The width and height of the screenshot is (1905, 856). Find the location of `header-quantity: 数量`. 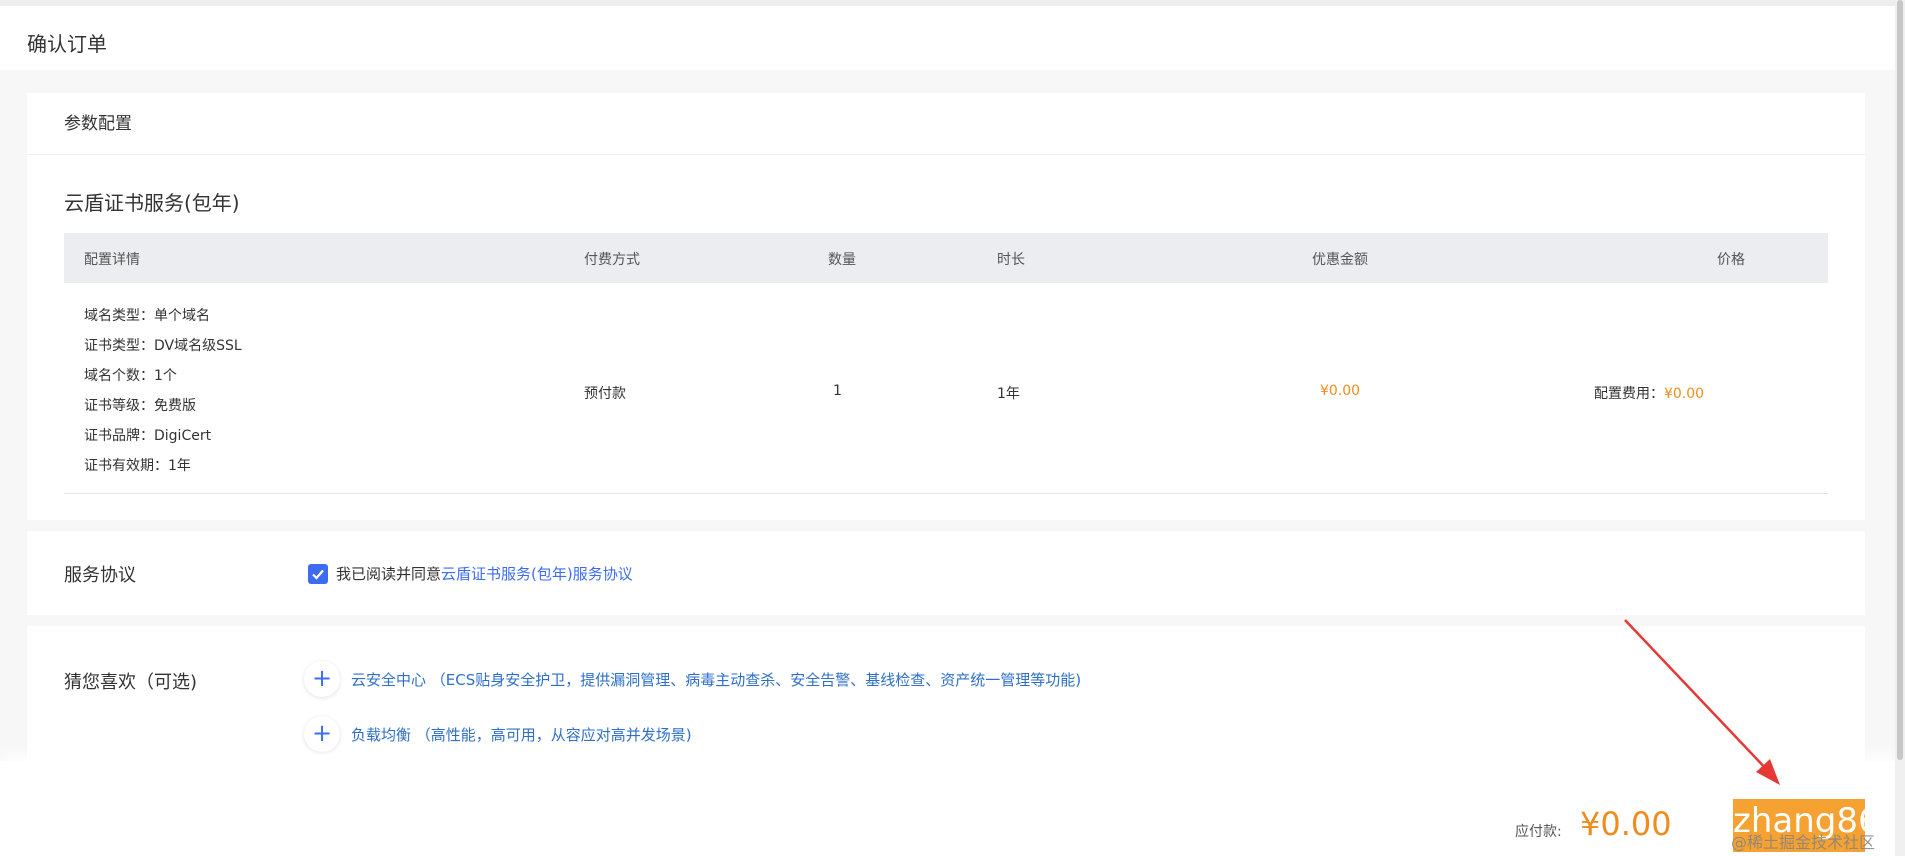

header-quantity: 数量 is located at coordinates (842, 260).